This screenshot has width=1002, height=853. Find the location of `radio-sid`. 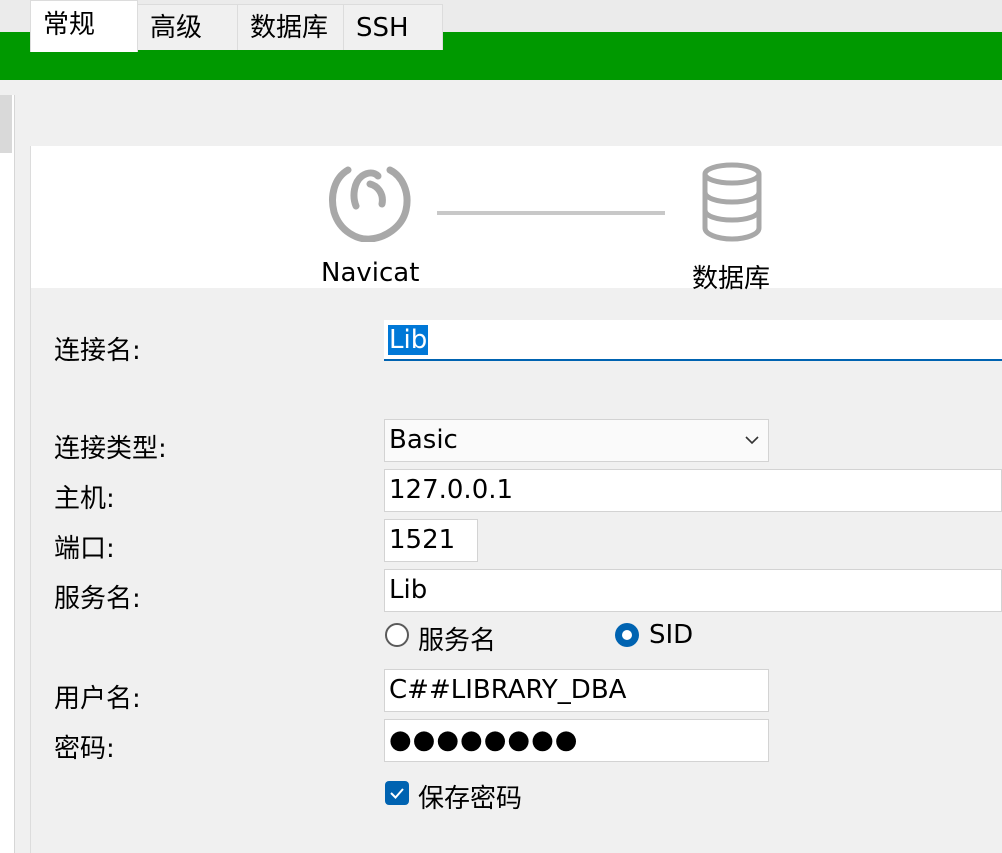

radio-sid is located at coordinates (627, 635).